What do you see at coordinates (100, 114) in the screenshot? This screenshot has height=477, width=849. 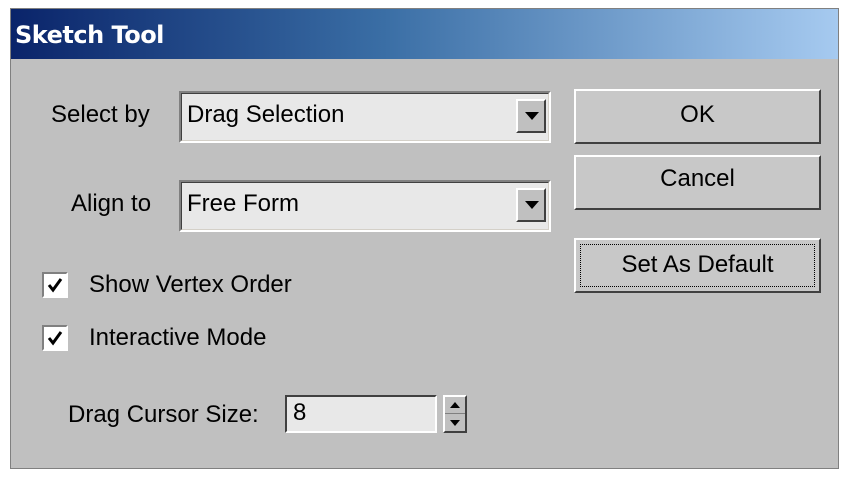 I see `select-by-label: Select by` at bounding box center [100, 114].